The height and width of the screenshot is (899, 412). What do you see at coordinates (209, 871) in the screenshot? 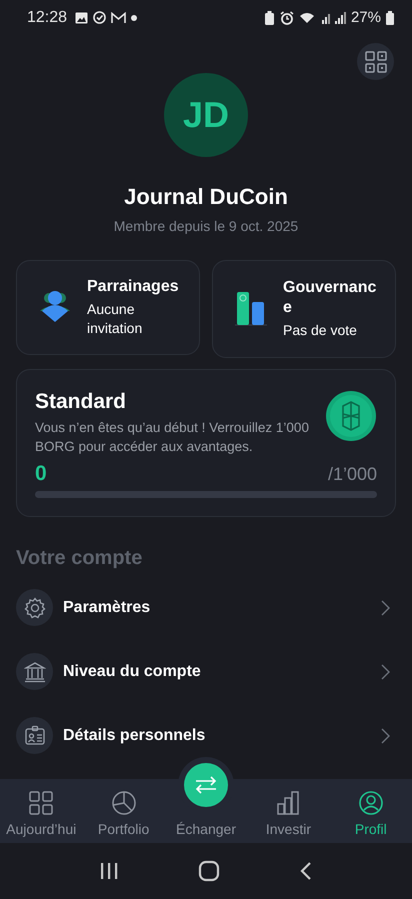
I see `home-icon` at bounding box center [209, 871].